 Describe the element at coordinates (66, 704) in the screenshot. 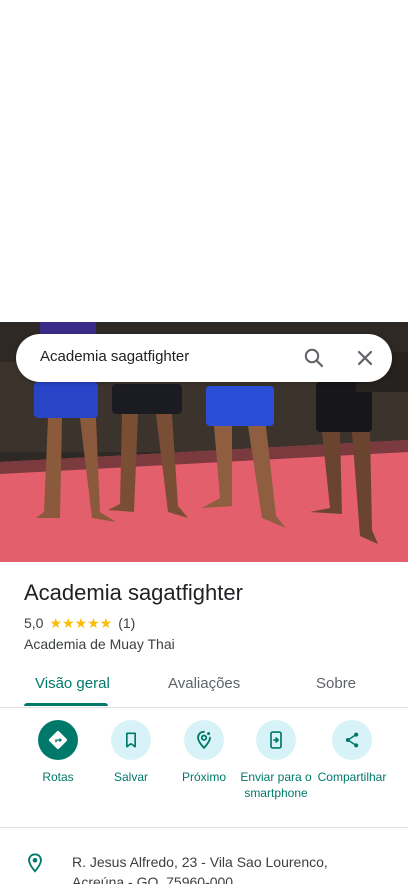

I see `active-tab-indicator` at that location.